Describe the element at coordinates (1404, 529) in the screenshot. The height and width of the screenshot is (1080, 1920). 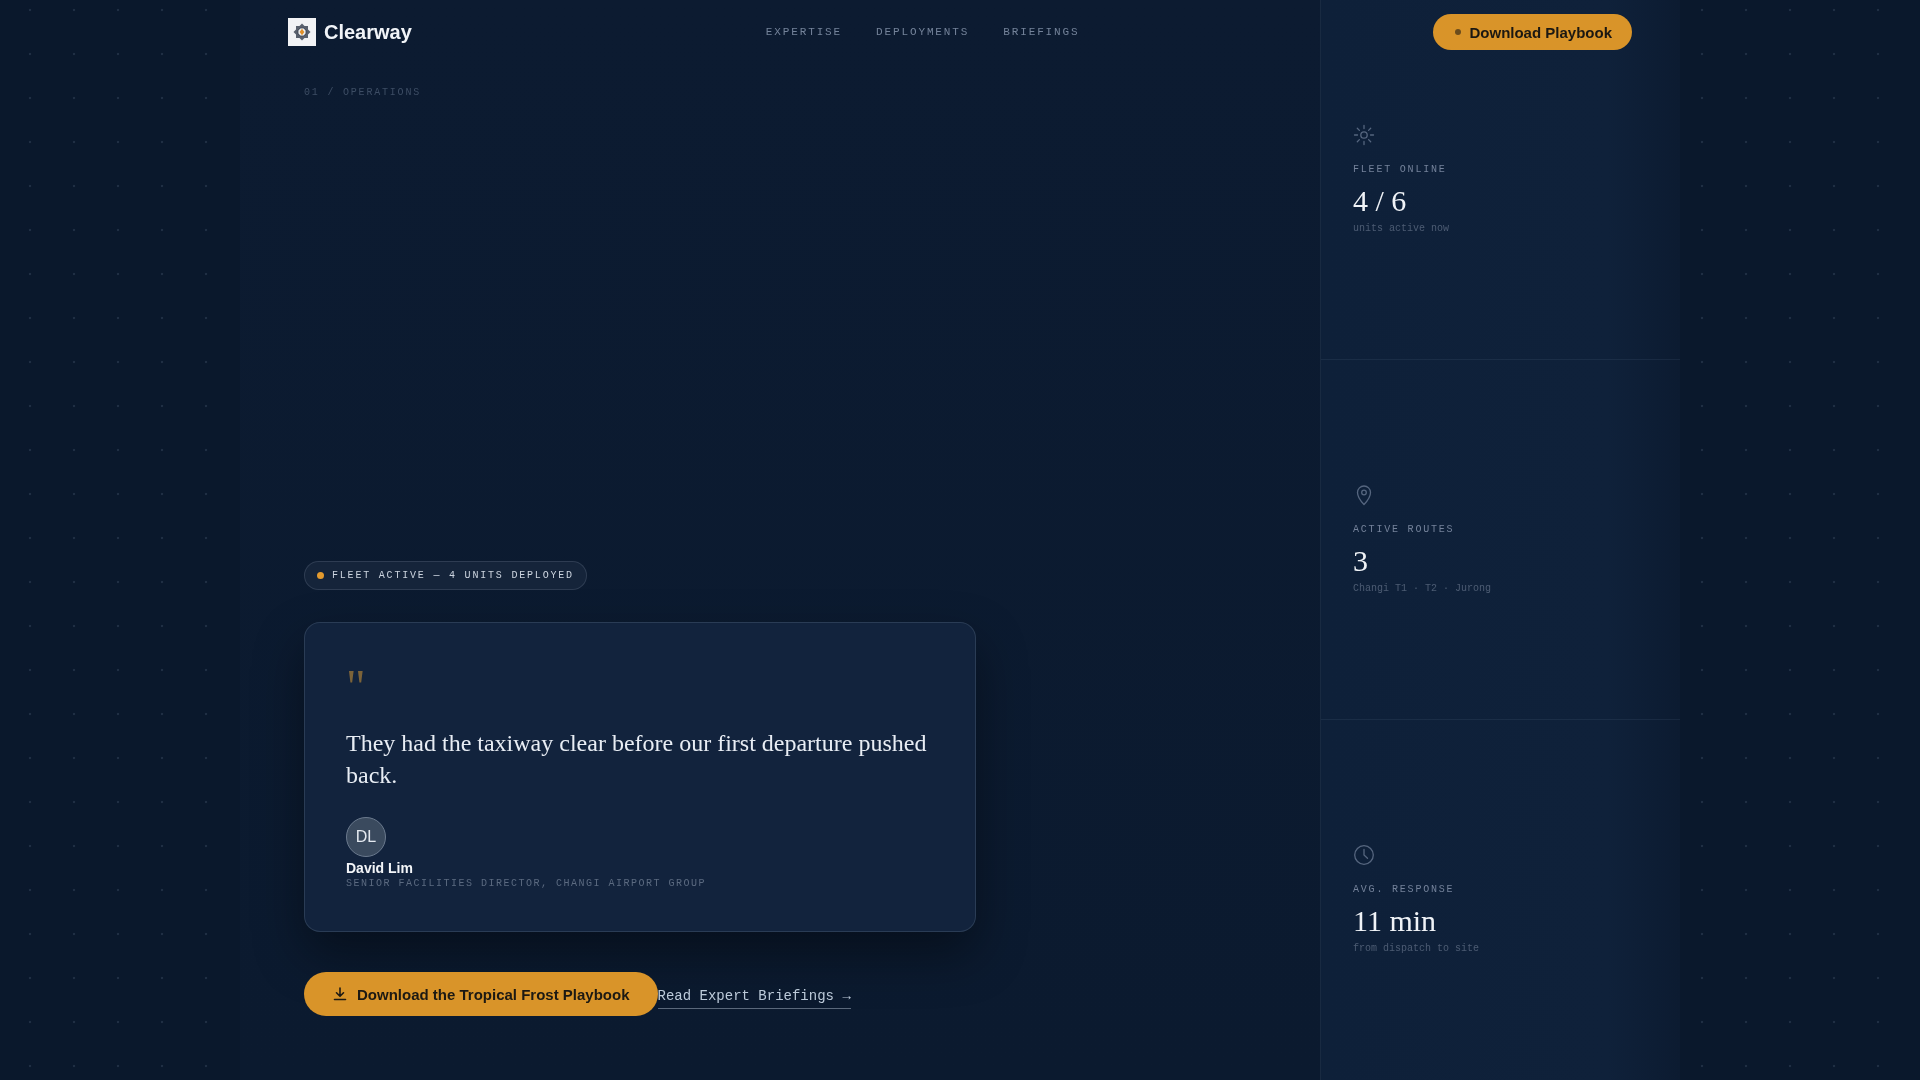
I see `stat-label: ACTIVE ROUTES` at that location.